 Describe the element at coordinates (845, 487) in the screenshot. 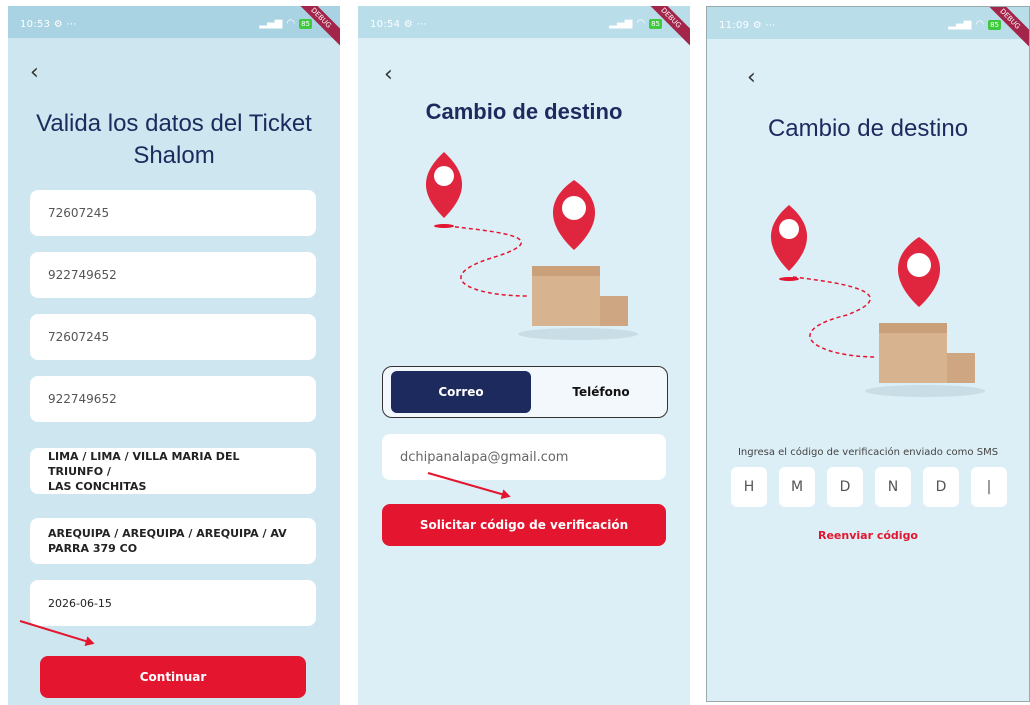

I see `code-digit-3: D` at that location.